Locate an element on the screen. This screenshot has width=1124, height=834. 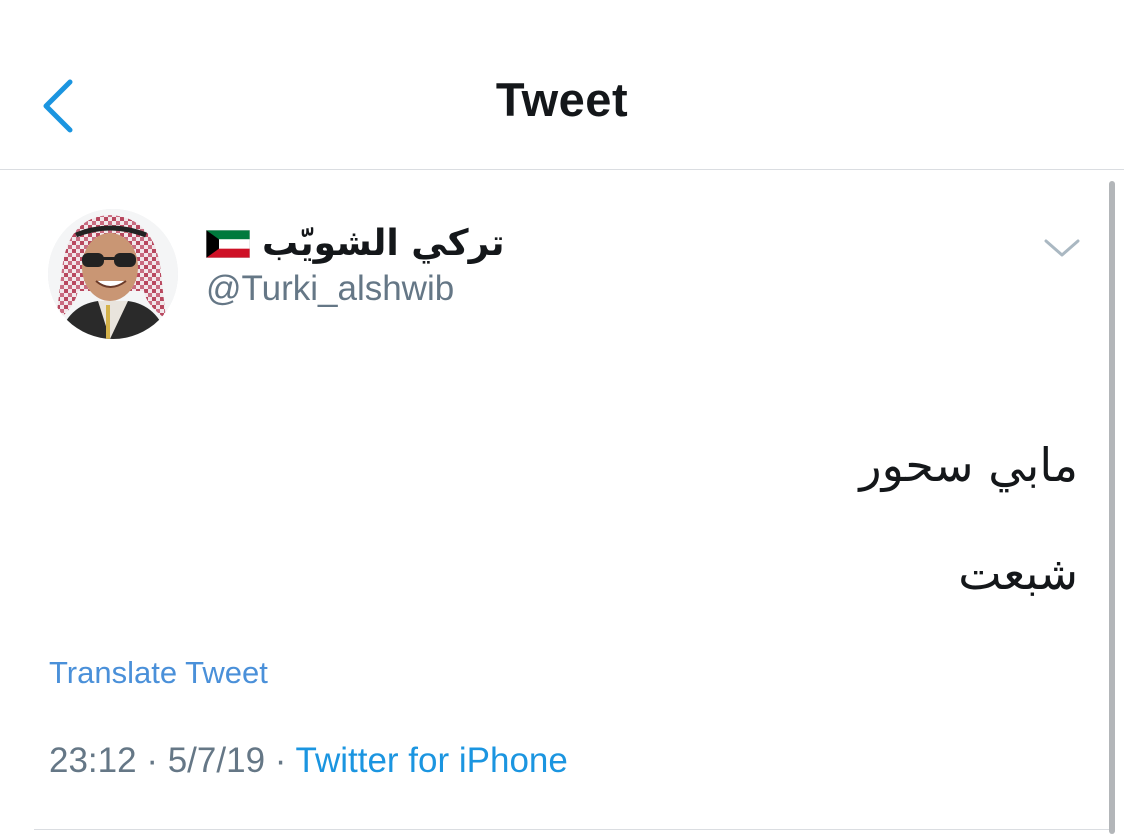
tweet-text-line: شبعت is located at coordinates (1018, 573).